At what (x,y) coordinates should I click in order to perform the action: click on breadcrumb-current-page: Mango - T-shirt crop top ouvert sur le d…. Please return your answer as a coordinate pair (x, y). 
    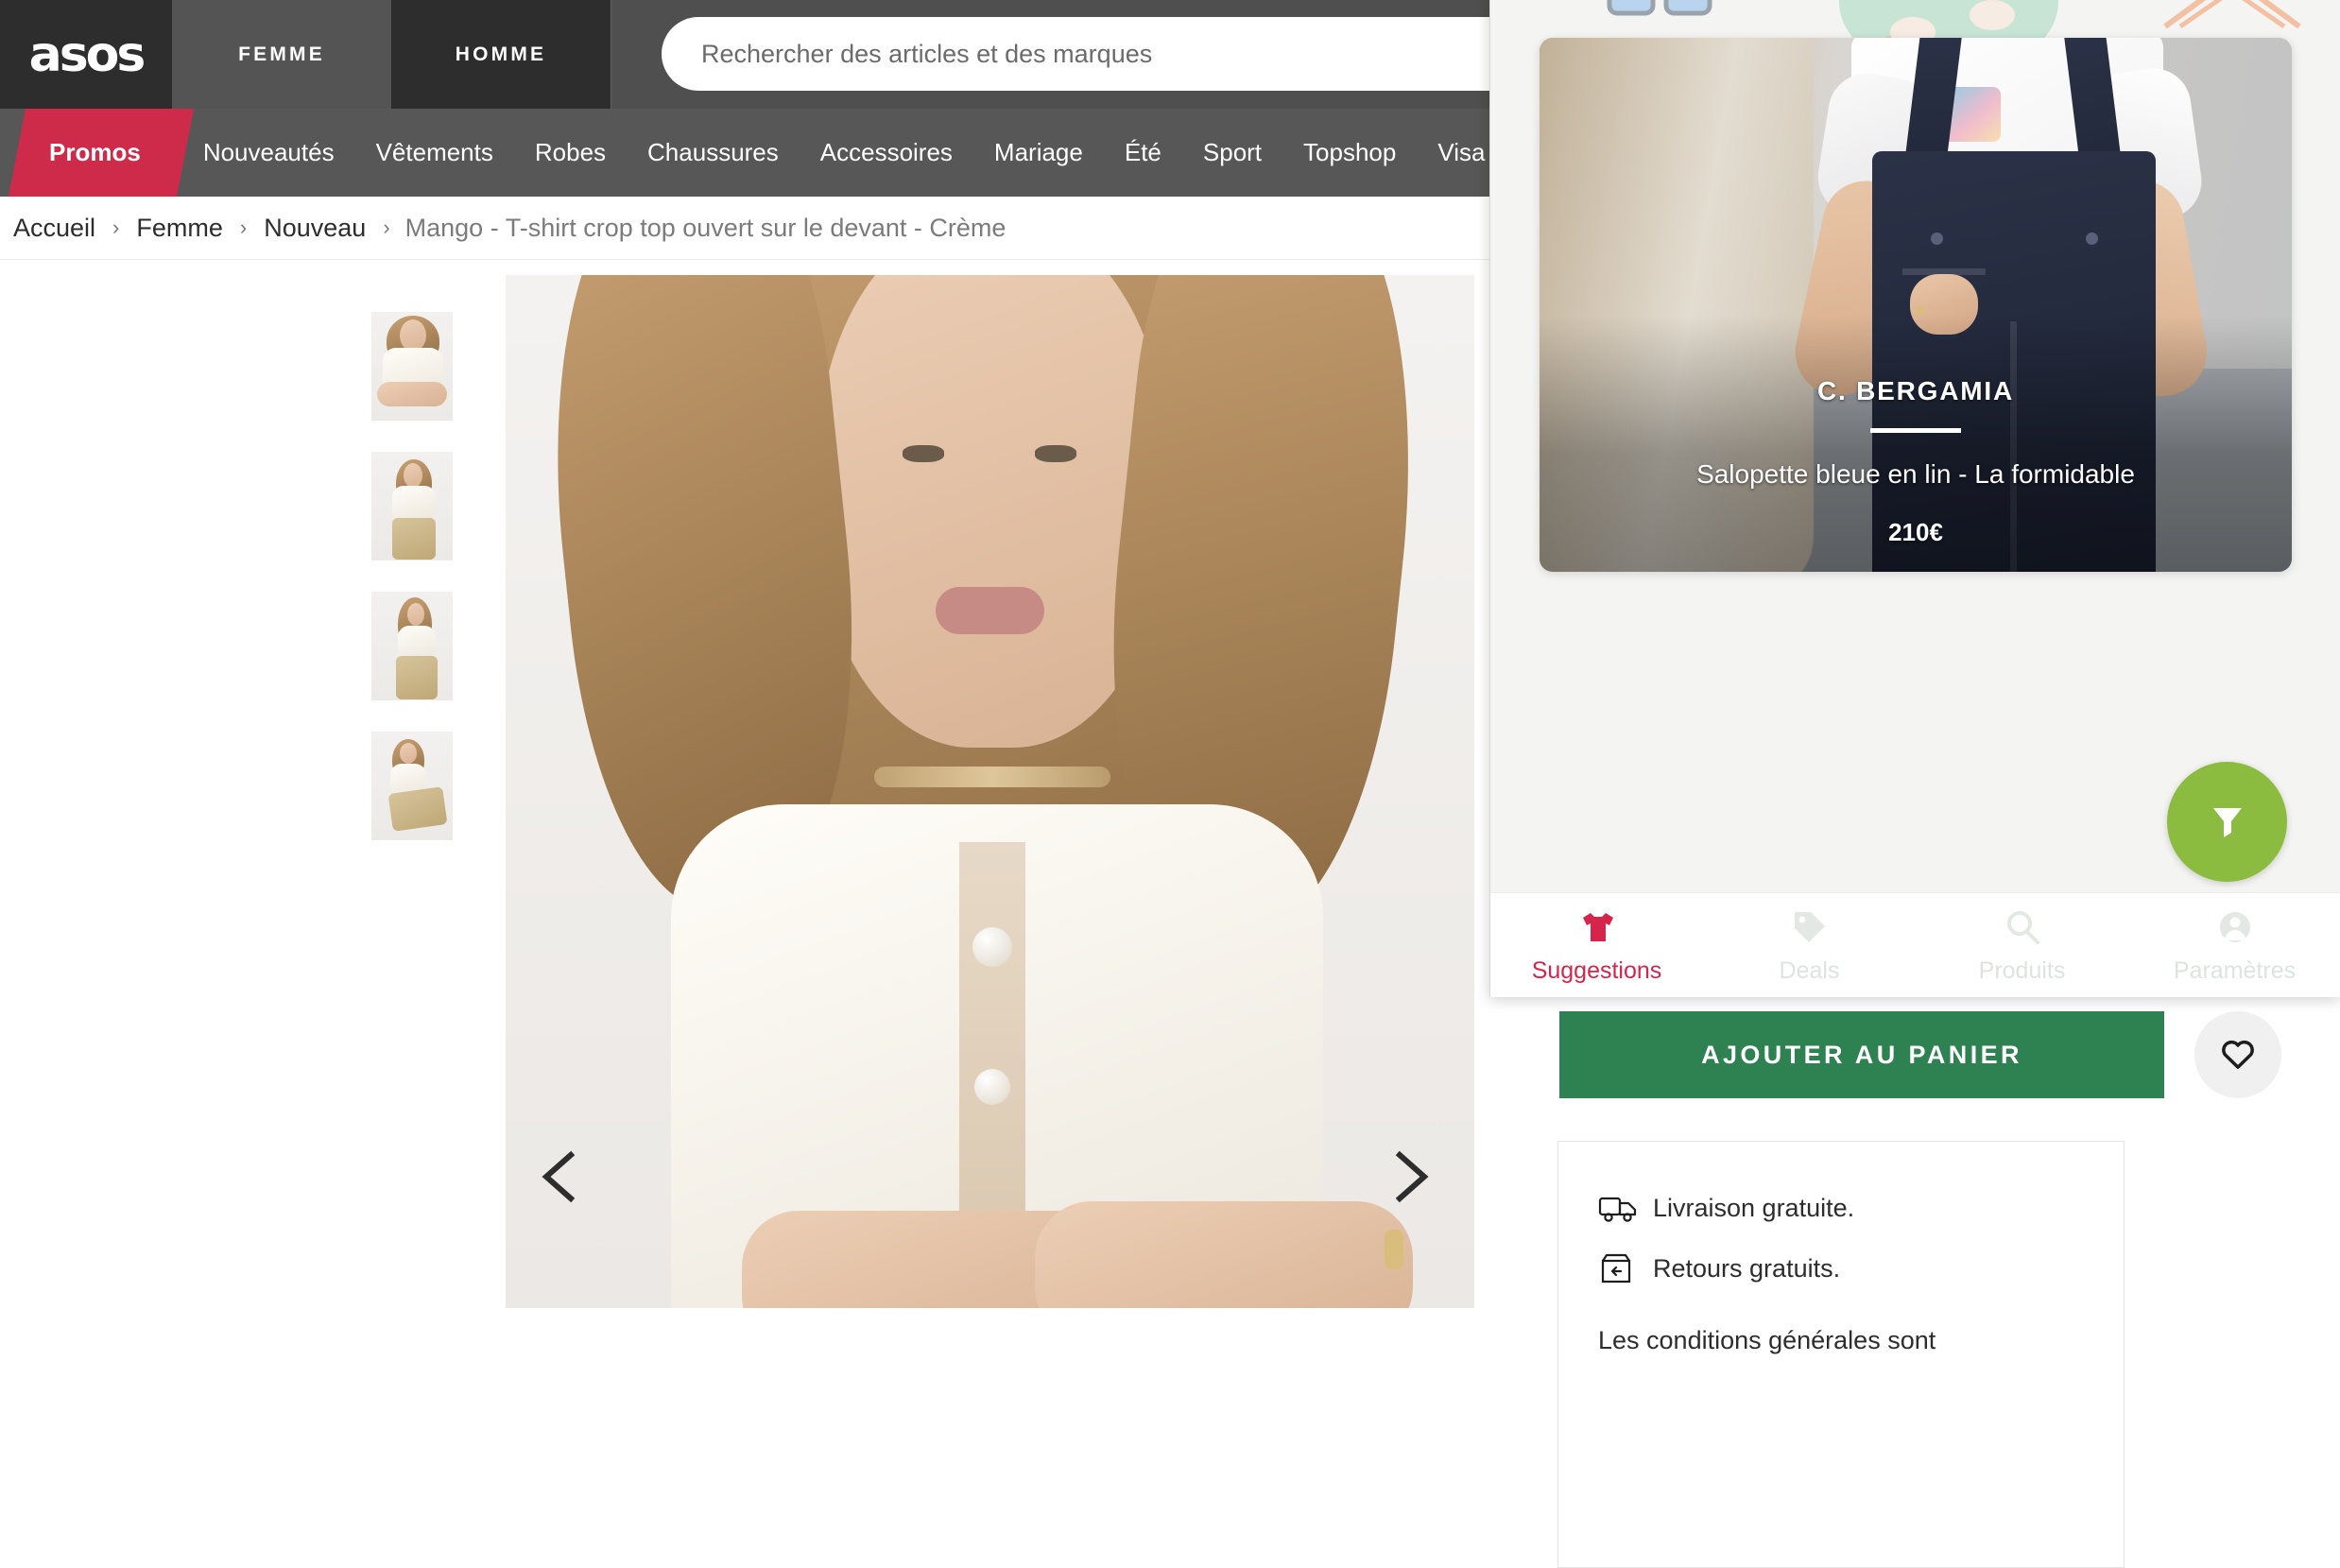
    Looking at the image, I should click on (706, 227).